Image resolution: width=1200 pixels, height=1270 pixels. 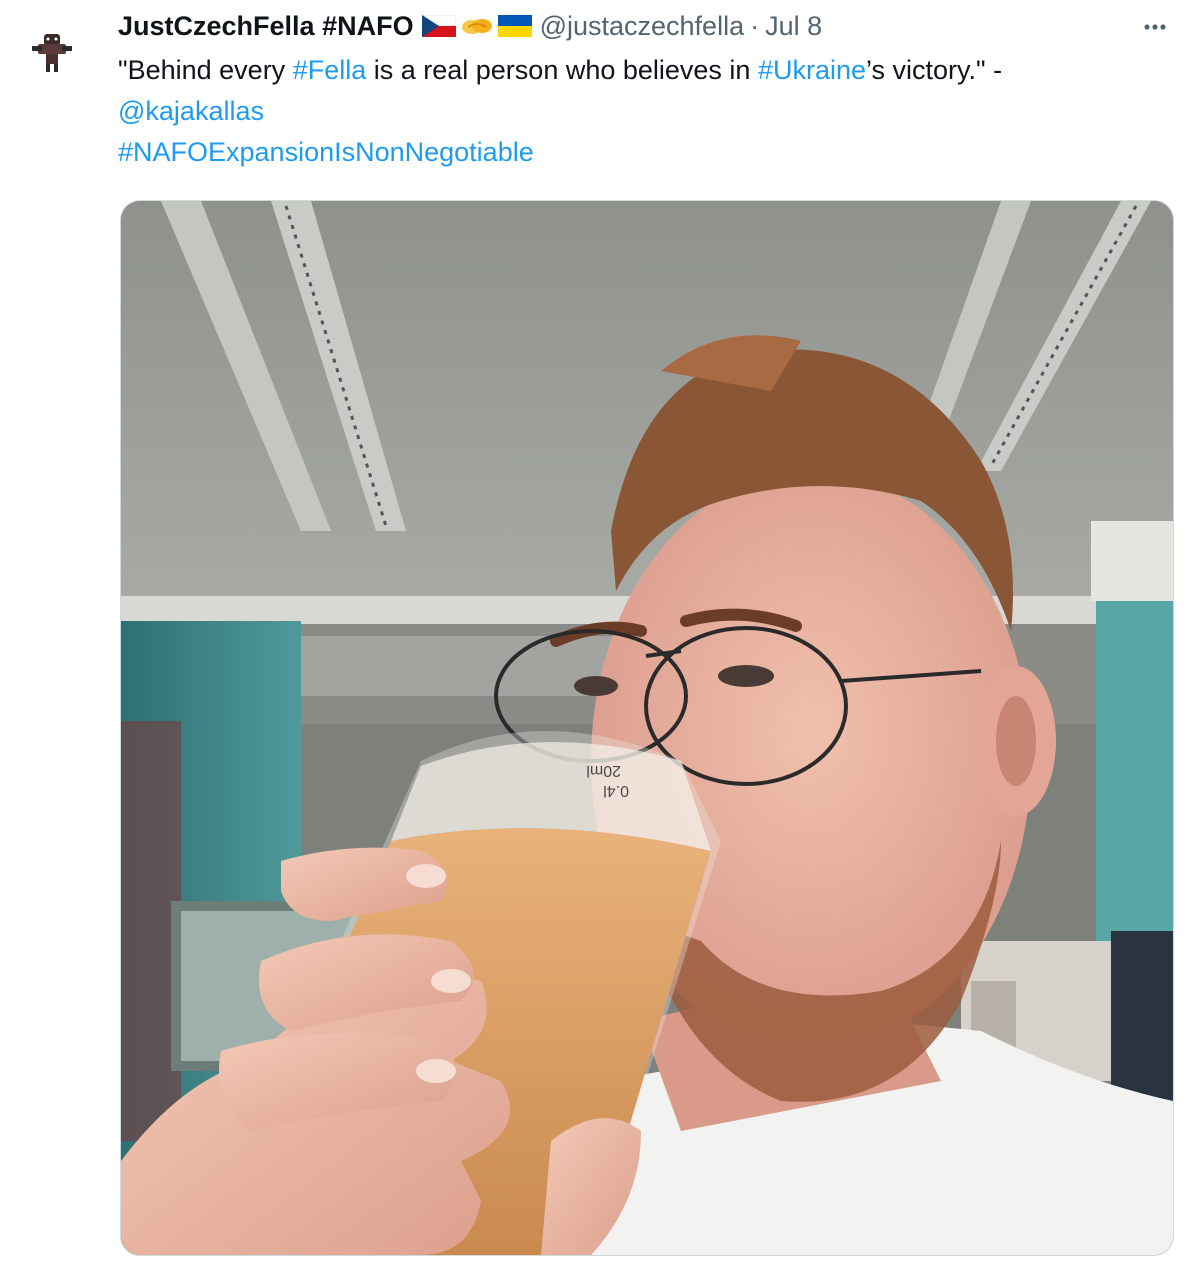 I want to click on mention-kajakallas: @kajakallas, so click(x=191, y=111).